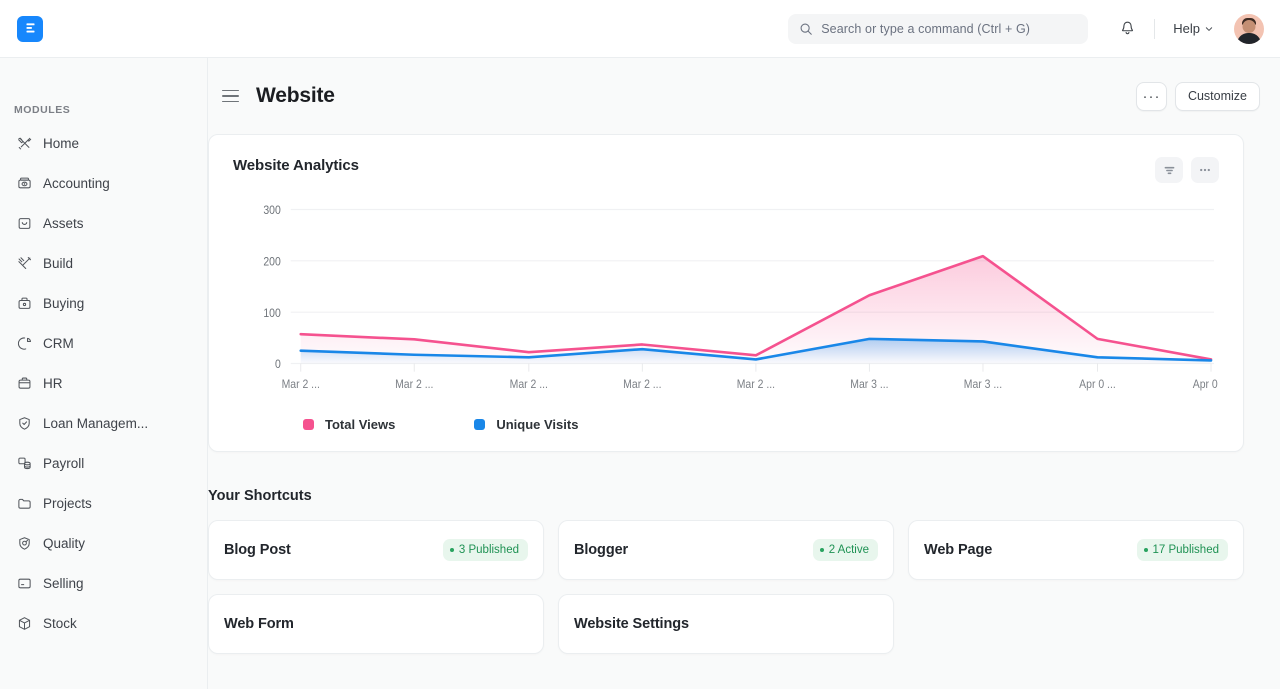 The height and width of the screenshot is (689, 1280). I want to click on payroll-stack-icon, so click(24, 464).